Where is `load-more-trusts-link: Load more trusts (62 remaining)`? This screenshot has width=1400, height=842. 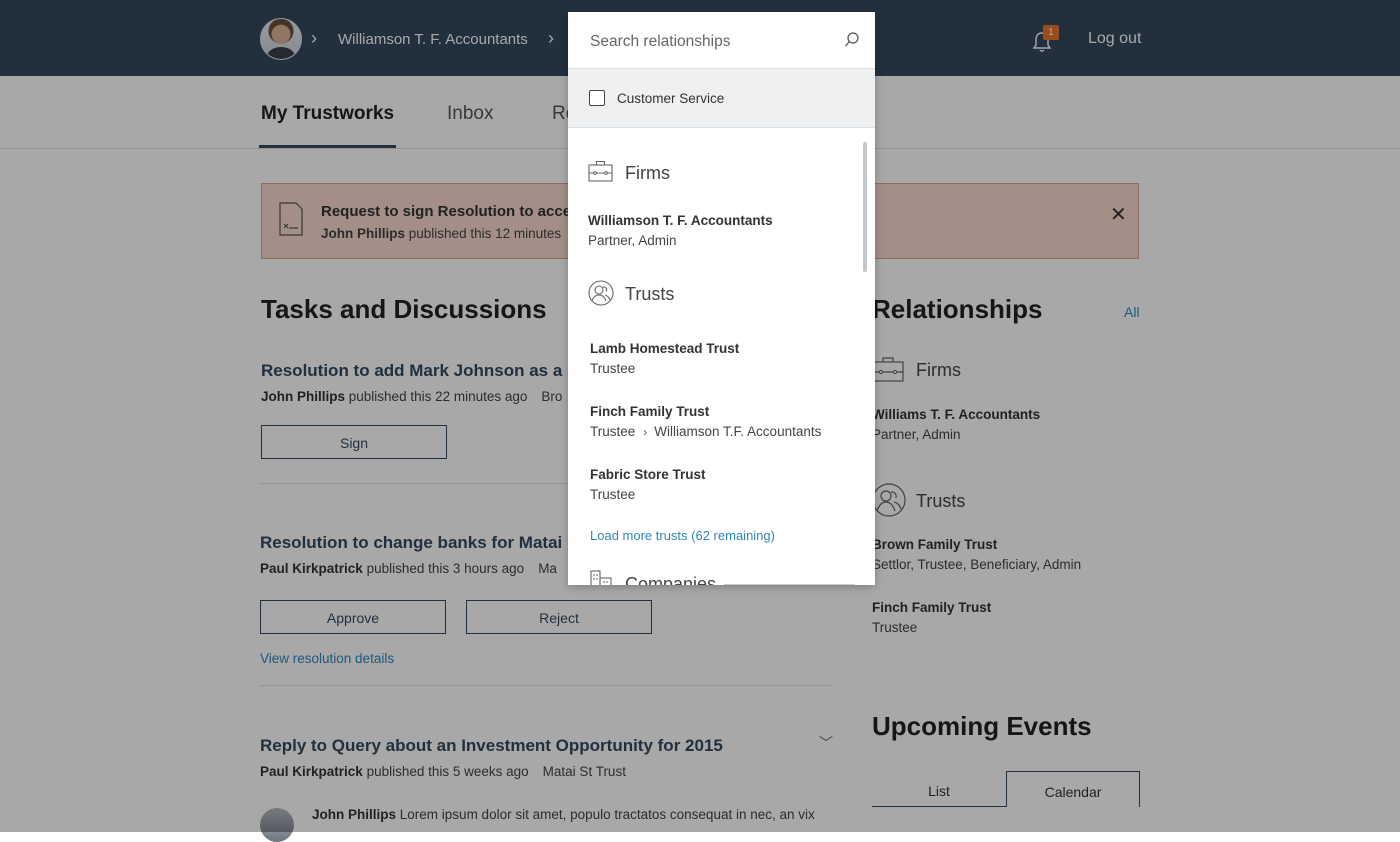
load-more-trusts-link: Load more trusts (62 remaining) is located at coordinates (682, 535).